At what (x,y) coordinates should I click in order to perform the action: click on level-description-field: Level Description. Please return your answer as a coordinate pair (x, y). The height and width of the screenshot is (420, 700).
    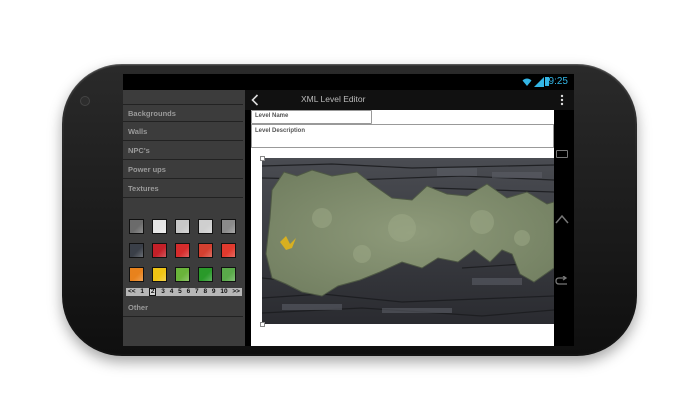
    Looking at the image, I should click on (402, 136).